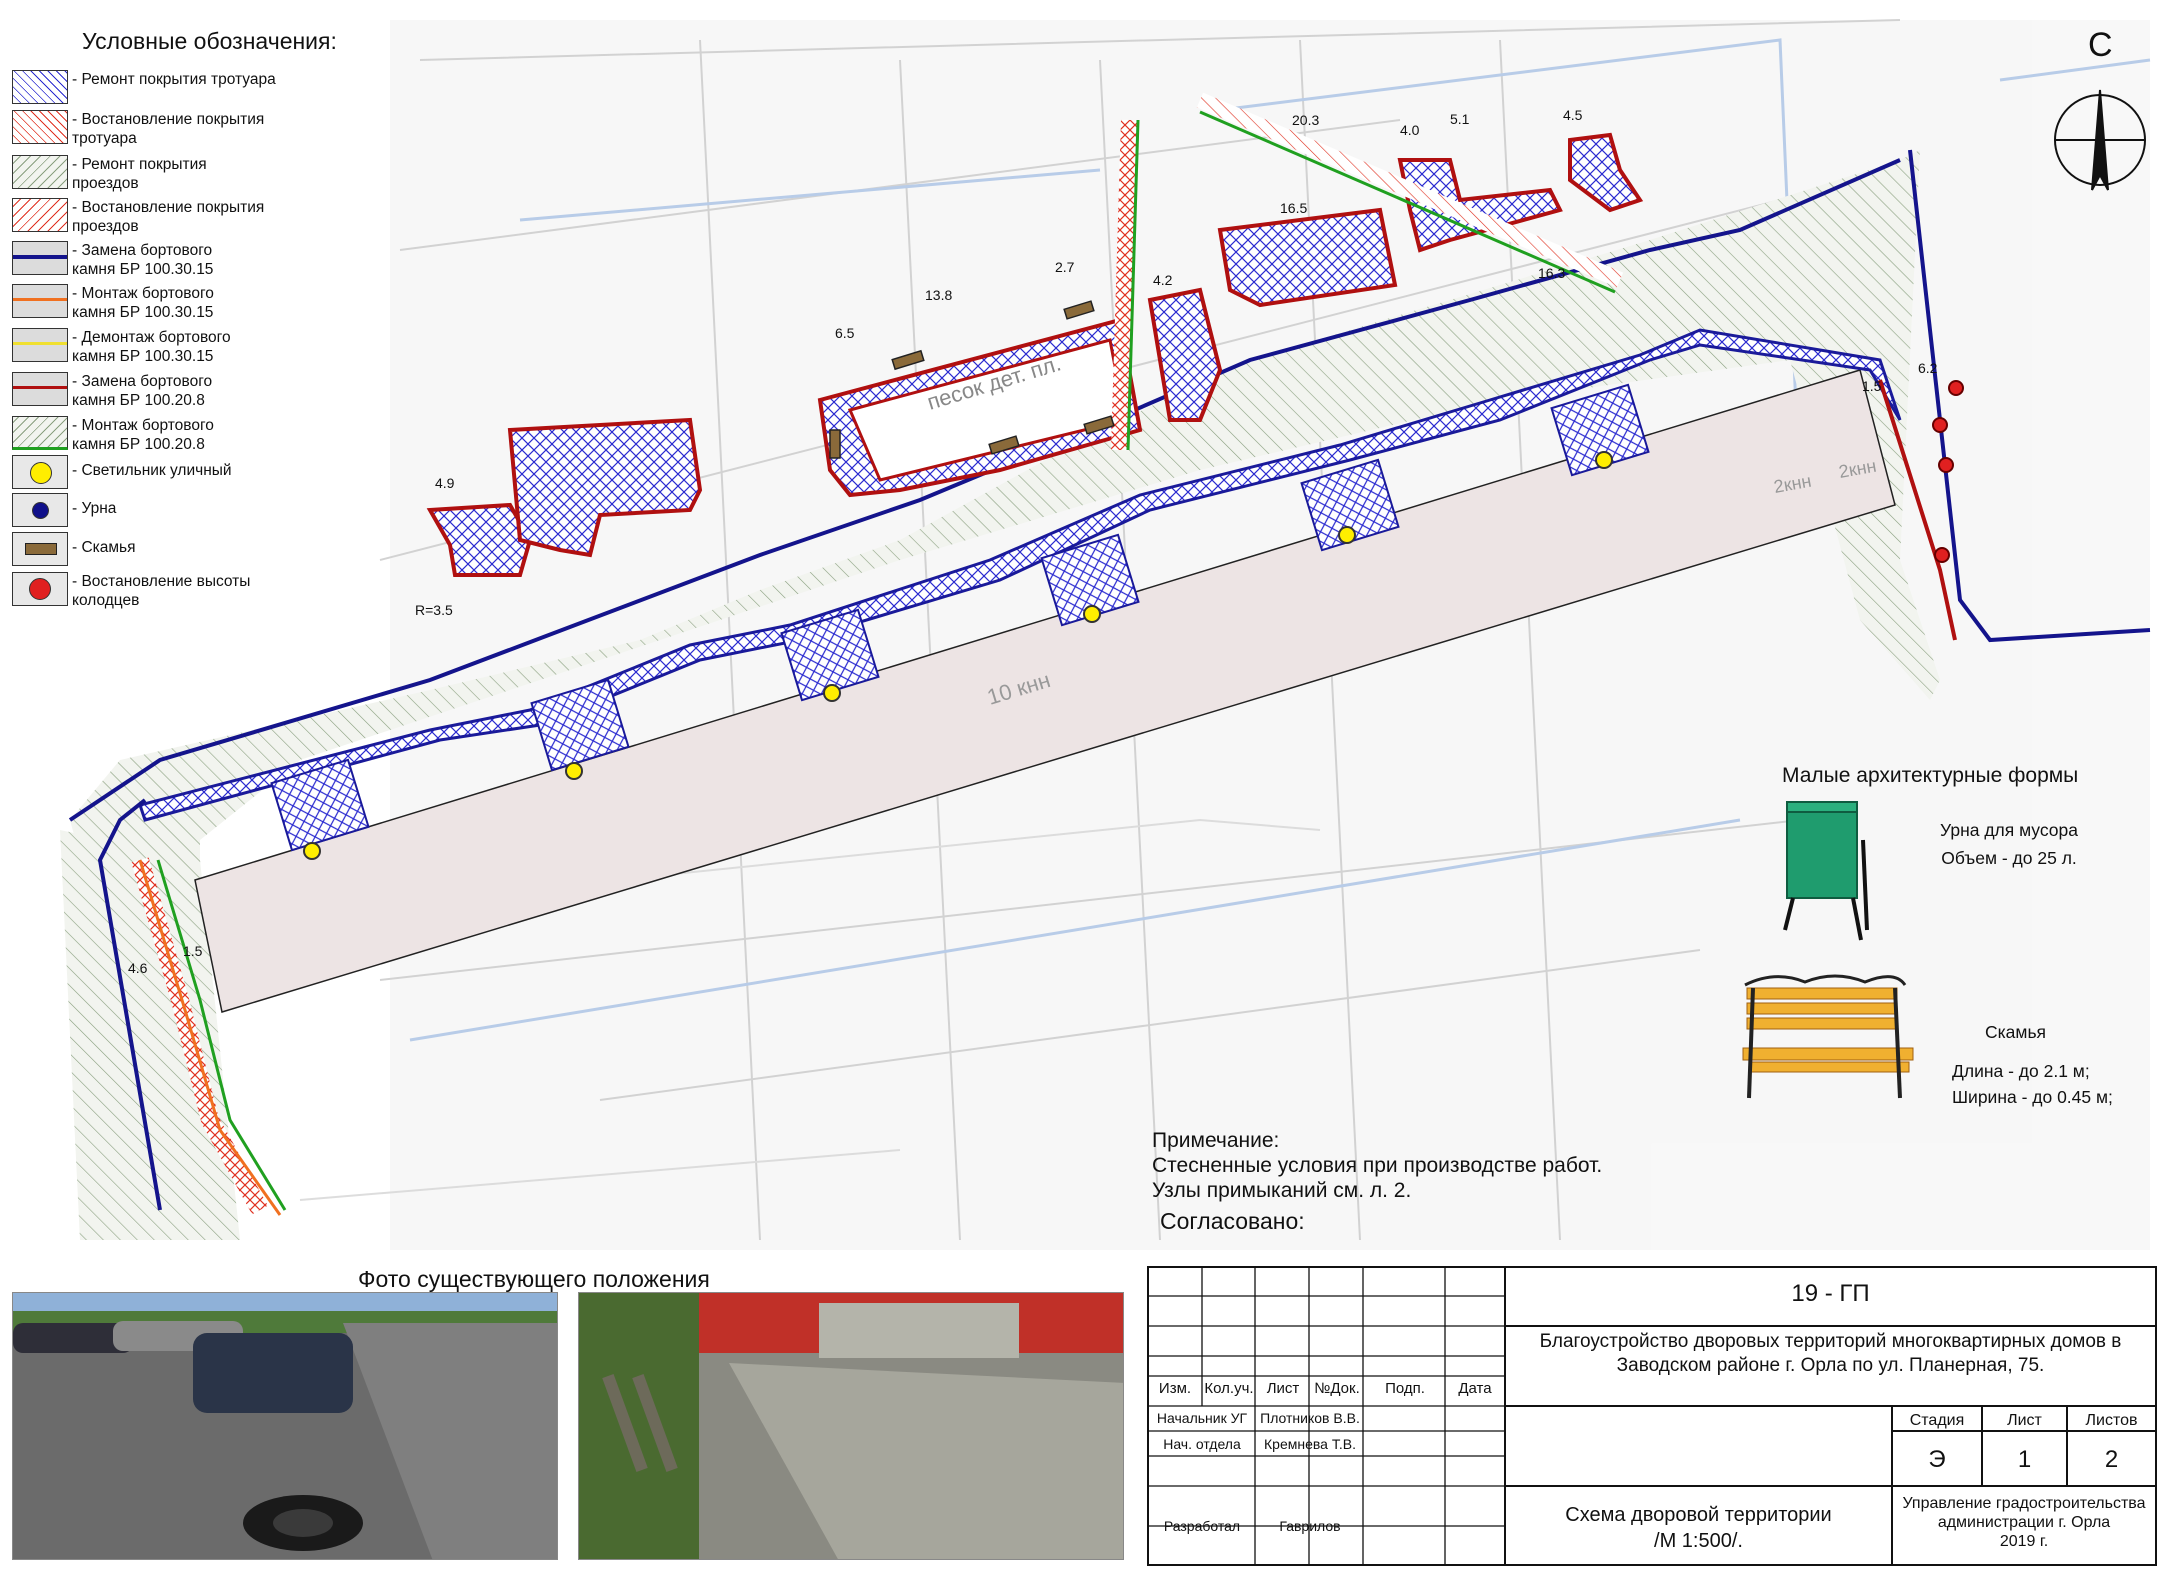  I want to click on dim-label: 4.0, so click(1410, 130).